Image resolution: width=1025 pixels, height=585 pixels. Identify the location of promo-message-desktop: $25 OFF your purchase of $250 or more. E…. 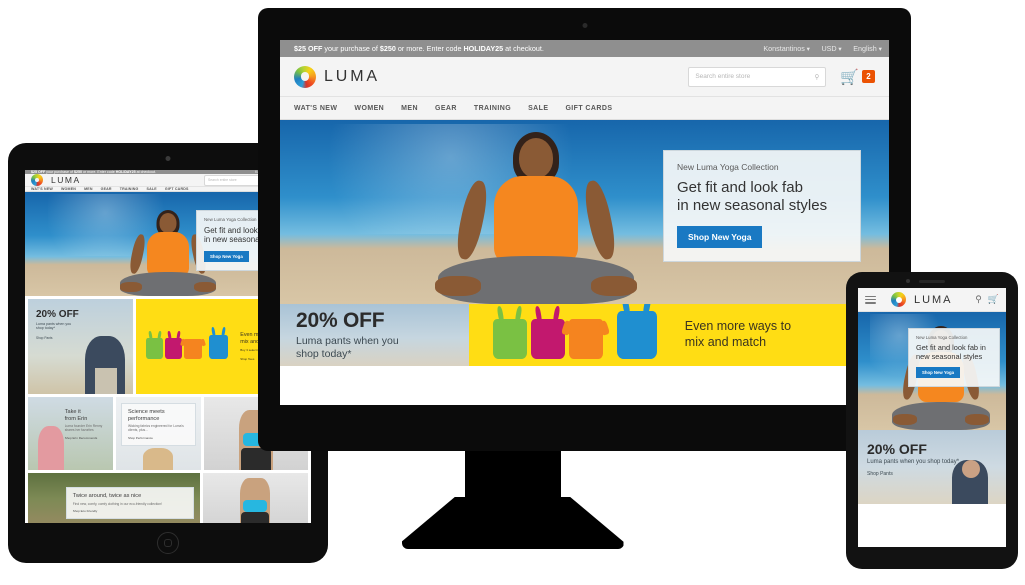
(419, 48).